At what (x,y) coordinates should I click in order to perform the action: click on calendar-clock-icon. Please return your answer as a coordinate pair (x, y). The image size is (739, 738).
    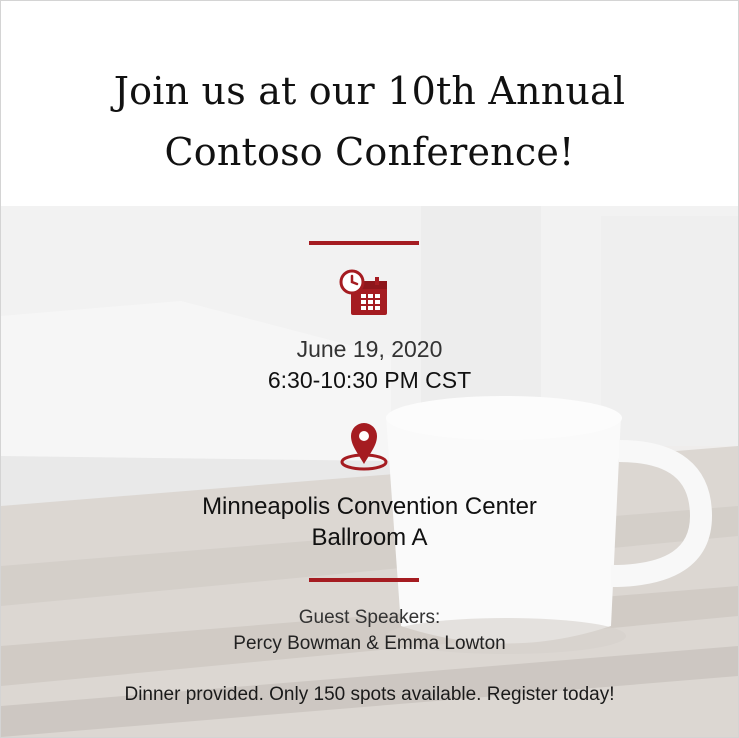
    Looking at the image, I should click on (364, 294).